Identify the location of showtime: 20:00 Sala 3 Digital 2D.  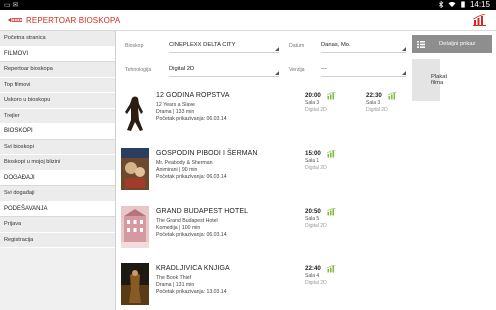
(325, 102).